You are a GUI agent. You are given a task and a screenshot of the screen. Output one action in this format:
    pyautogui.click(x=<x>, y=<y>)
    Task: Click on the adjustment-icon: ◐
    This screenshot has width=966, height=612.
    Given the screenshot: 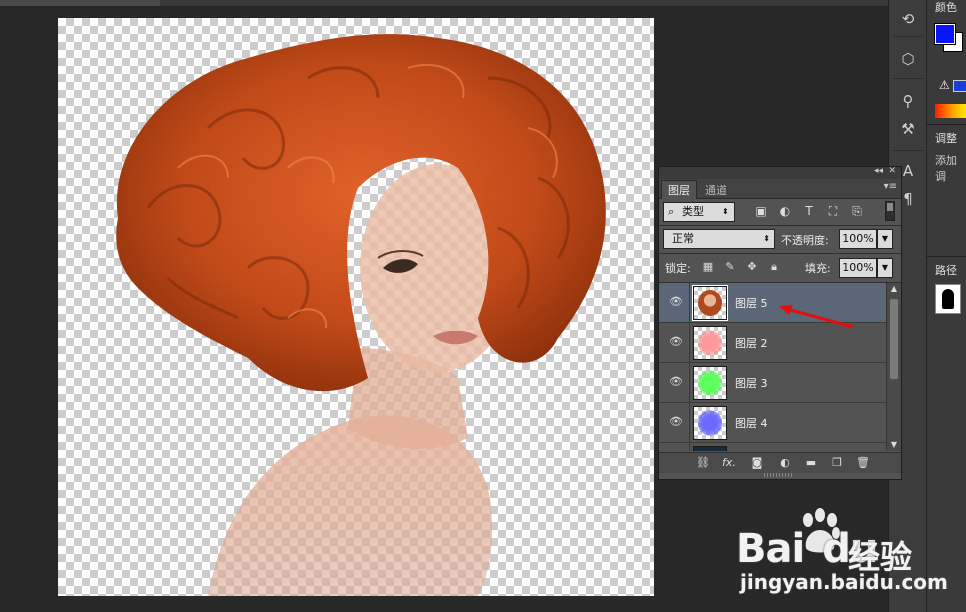 What is the action you would take?
    pyautogui.click(x=785, y=463)
    